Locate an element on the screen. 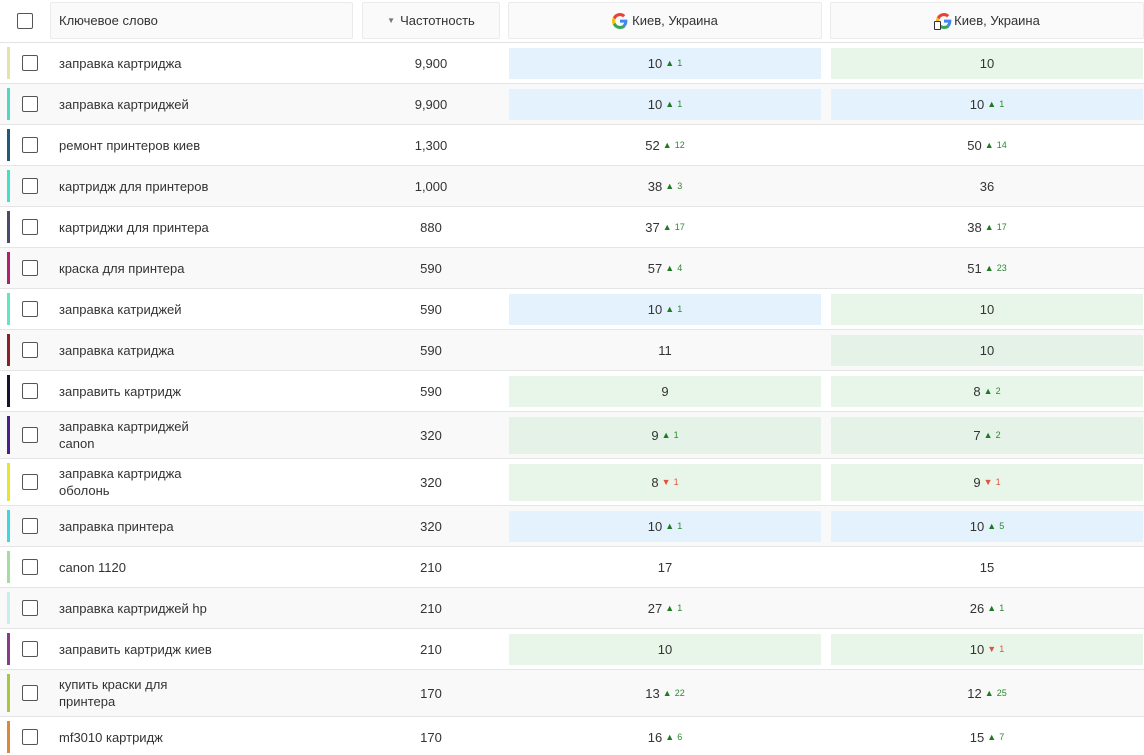 This screenshot has height=755, width=1144. select-all-checkbox is located at coordinates (25, 21).